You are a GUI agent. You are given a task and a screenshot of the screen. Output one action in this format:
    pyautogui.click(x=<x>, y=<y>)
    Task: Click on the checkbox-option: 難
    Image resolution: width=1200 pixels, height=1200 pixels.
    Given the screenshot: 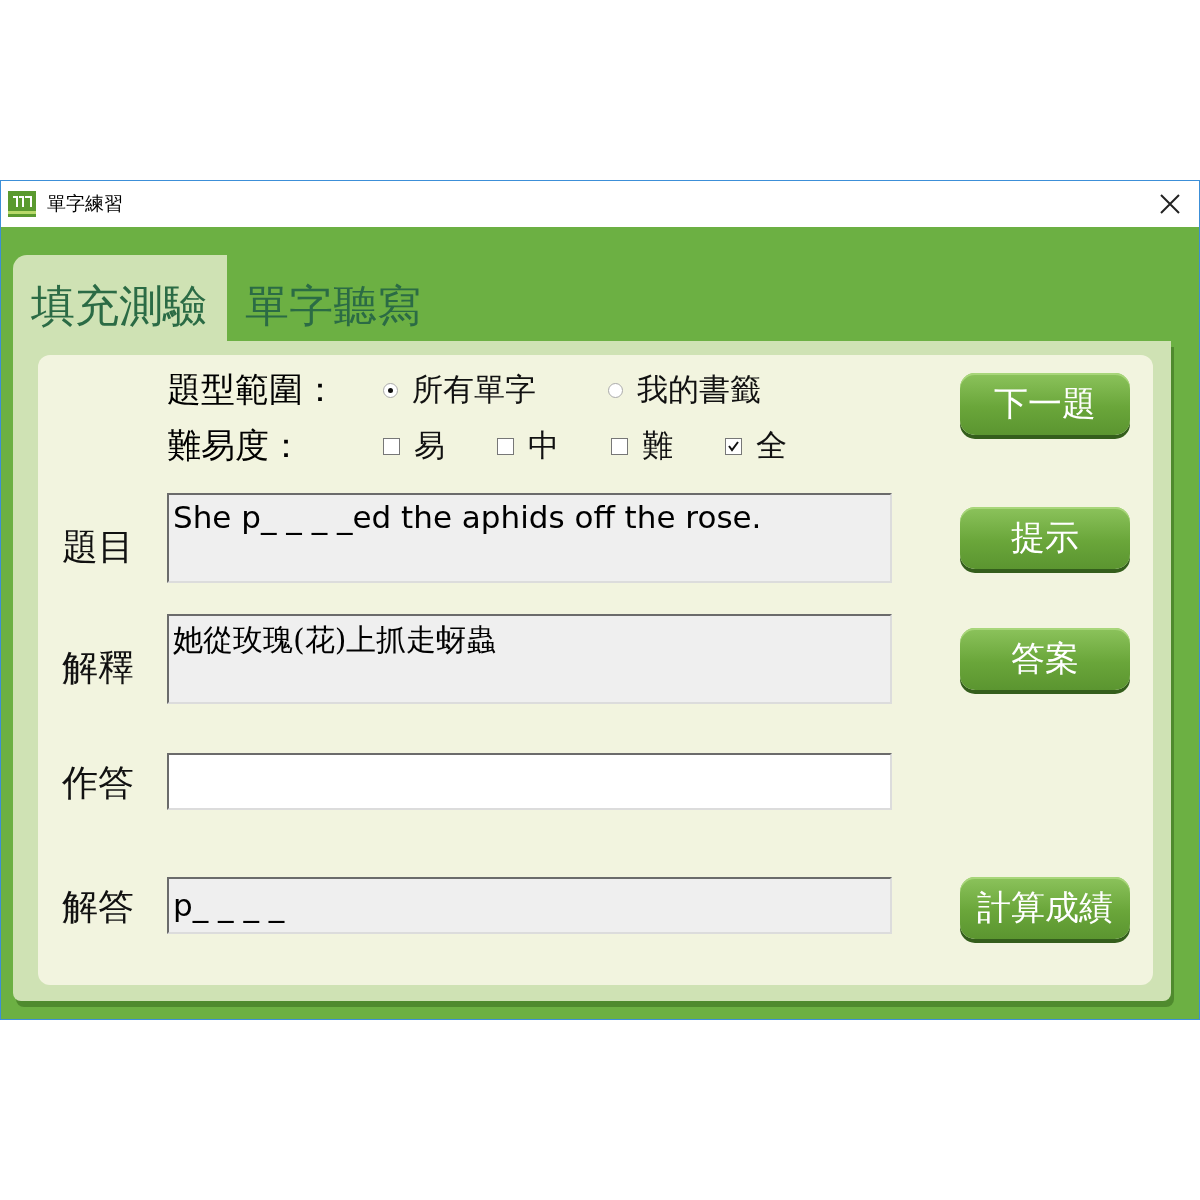 What is the action you would take?
    pyautogui.click(x=668, y=446)
    